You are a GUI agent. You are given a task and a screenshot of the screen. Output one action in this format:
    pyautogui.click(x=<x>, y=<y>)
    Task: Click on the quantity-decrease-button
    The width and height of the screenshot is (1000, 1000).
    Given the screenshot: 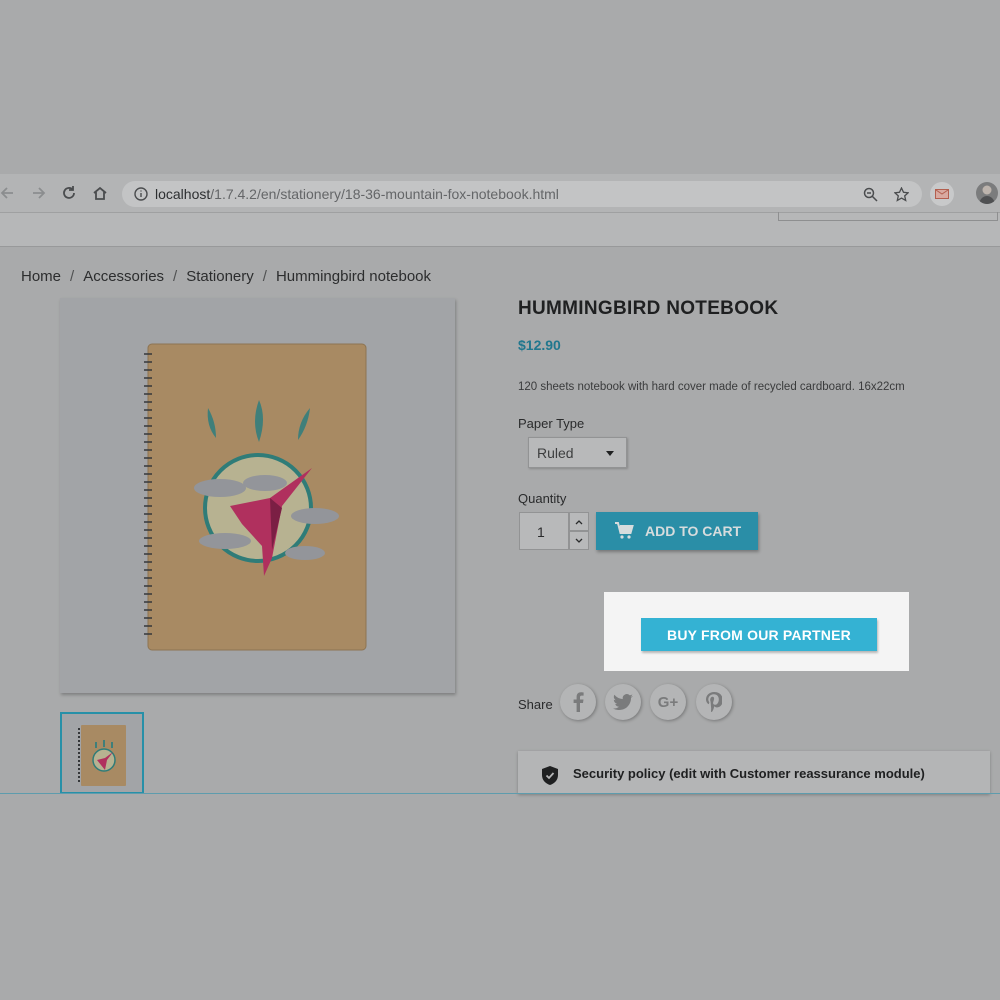 What is the action you would take?
    pyautogui.click(x=579, y=540)
    